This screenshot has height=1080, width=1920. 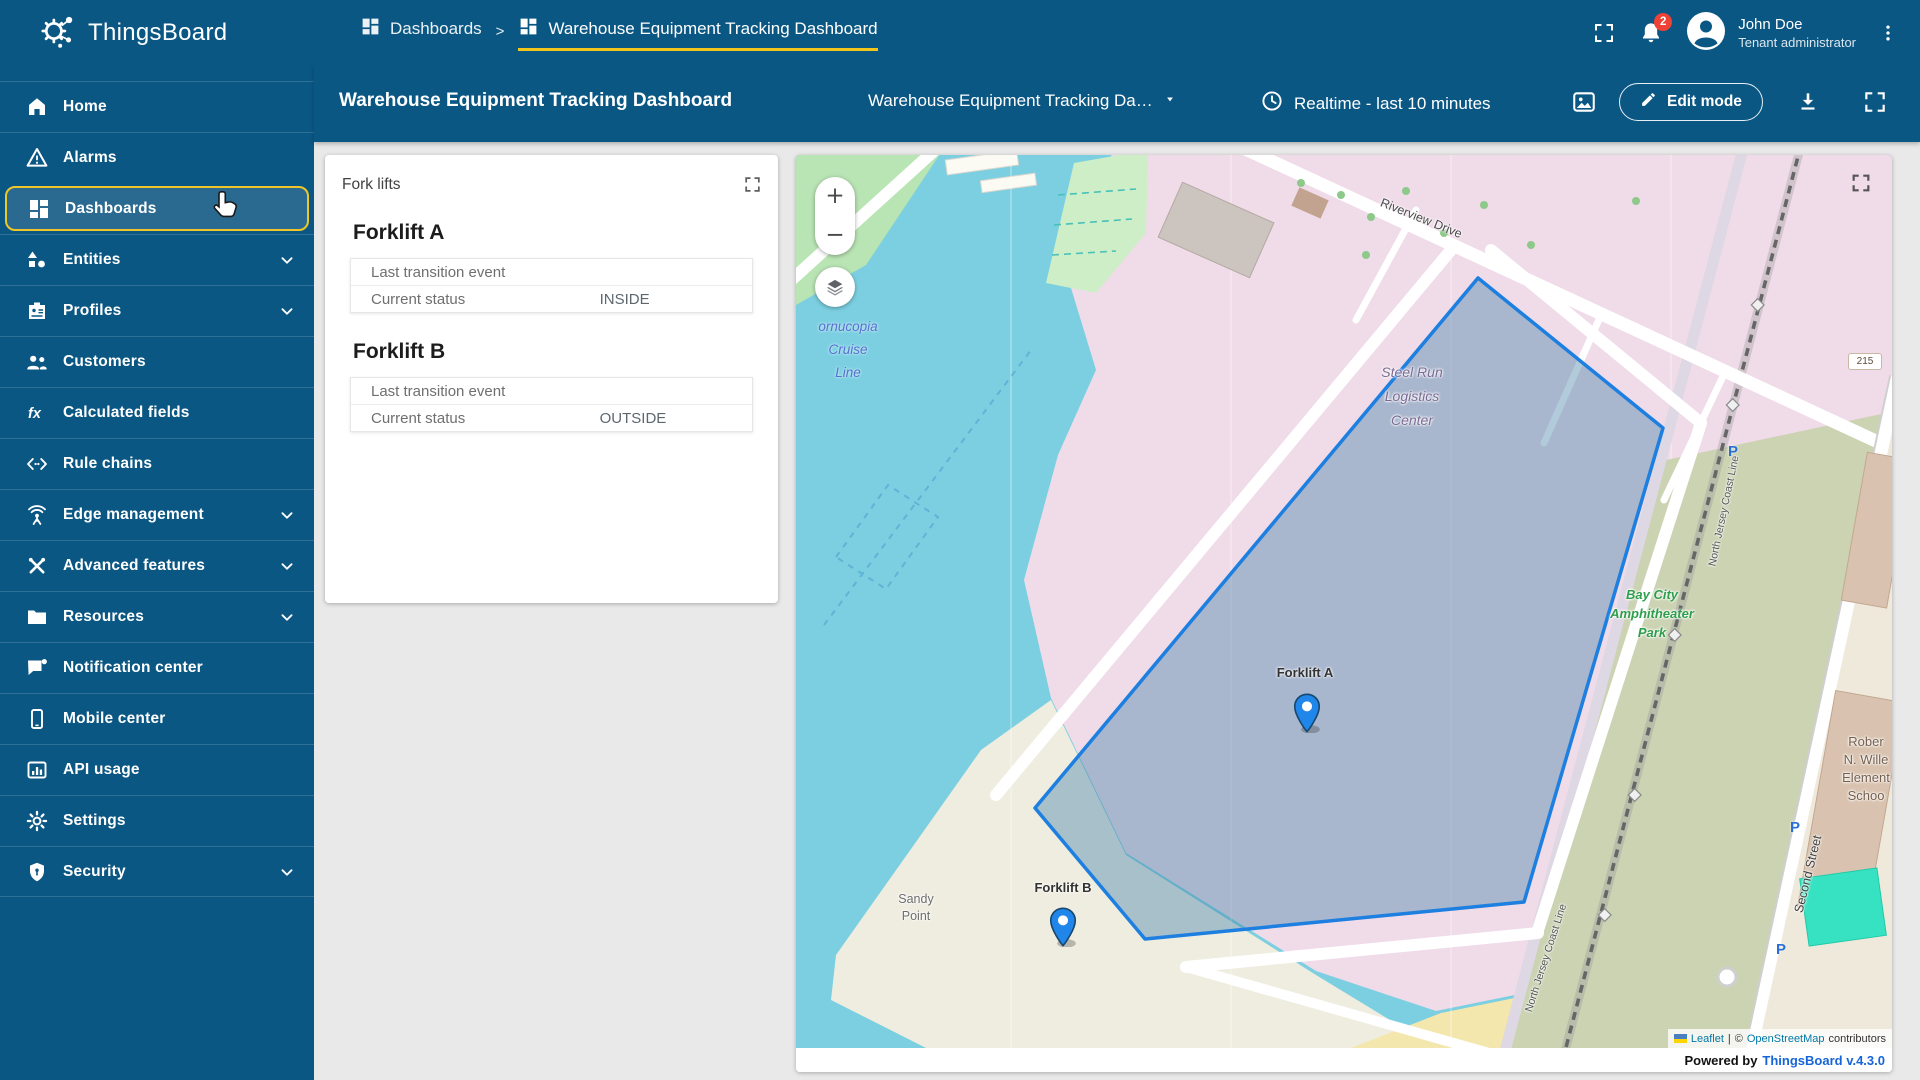 I want to click on device-name: Forklift B, so click(x=399, y=351).